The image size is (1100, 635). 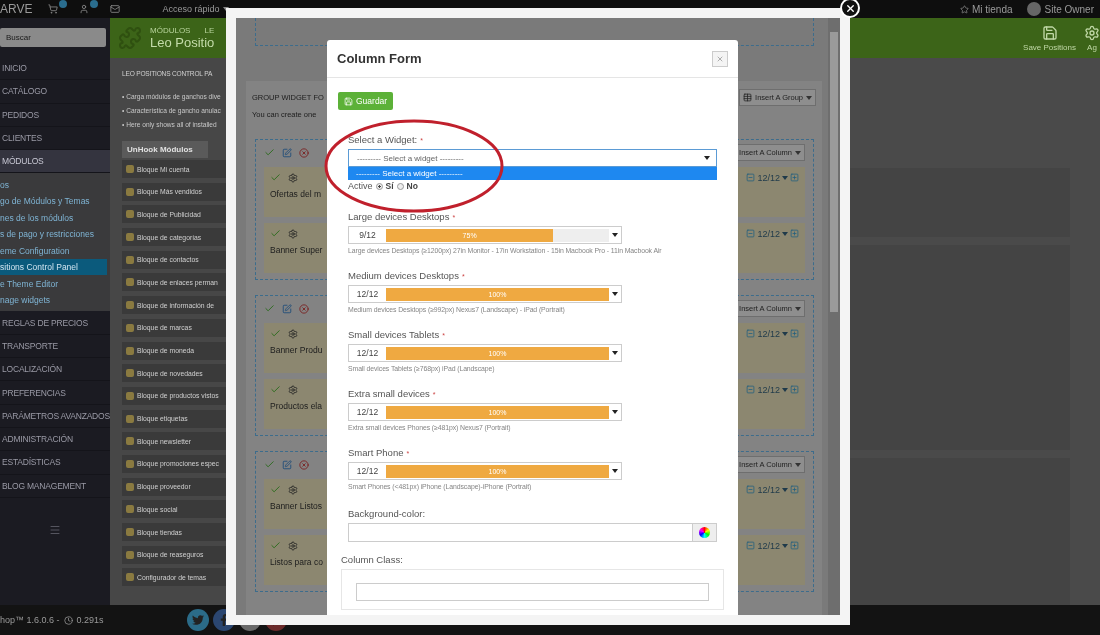 What do you see at coordinates (532, 173) in the screenshot?
I see `dropdown-option: --------- Select a widget ---------` at bounding box center [532, 173].